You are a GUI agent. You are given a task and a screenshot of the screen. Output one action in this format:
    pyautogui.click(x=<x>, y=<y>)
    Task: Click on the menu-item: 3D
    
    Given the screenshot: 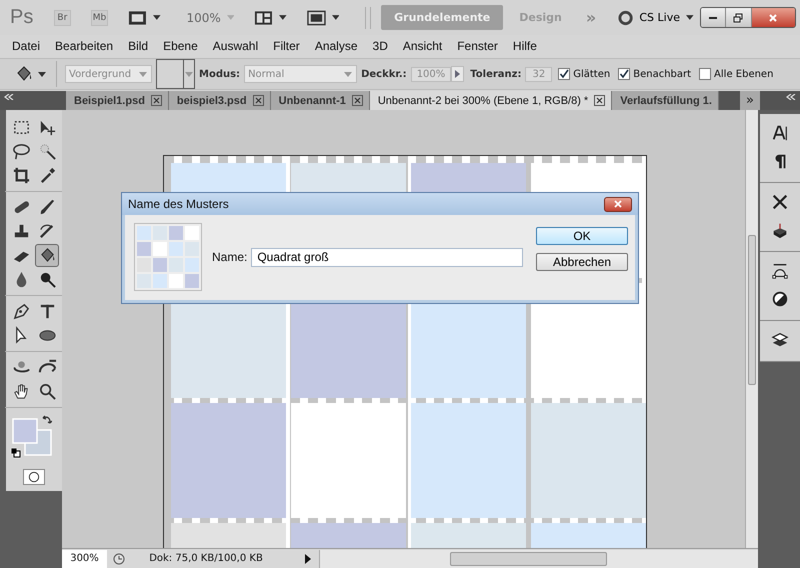 What is the action you would take?
    pyautogui.click(x=381, y=45)
    